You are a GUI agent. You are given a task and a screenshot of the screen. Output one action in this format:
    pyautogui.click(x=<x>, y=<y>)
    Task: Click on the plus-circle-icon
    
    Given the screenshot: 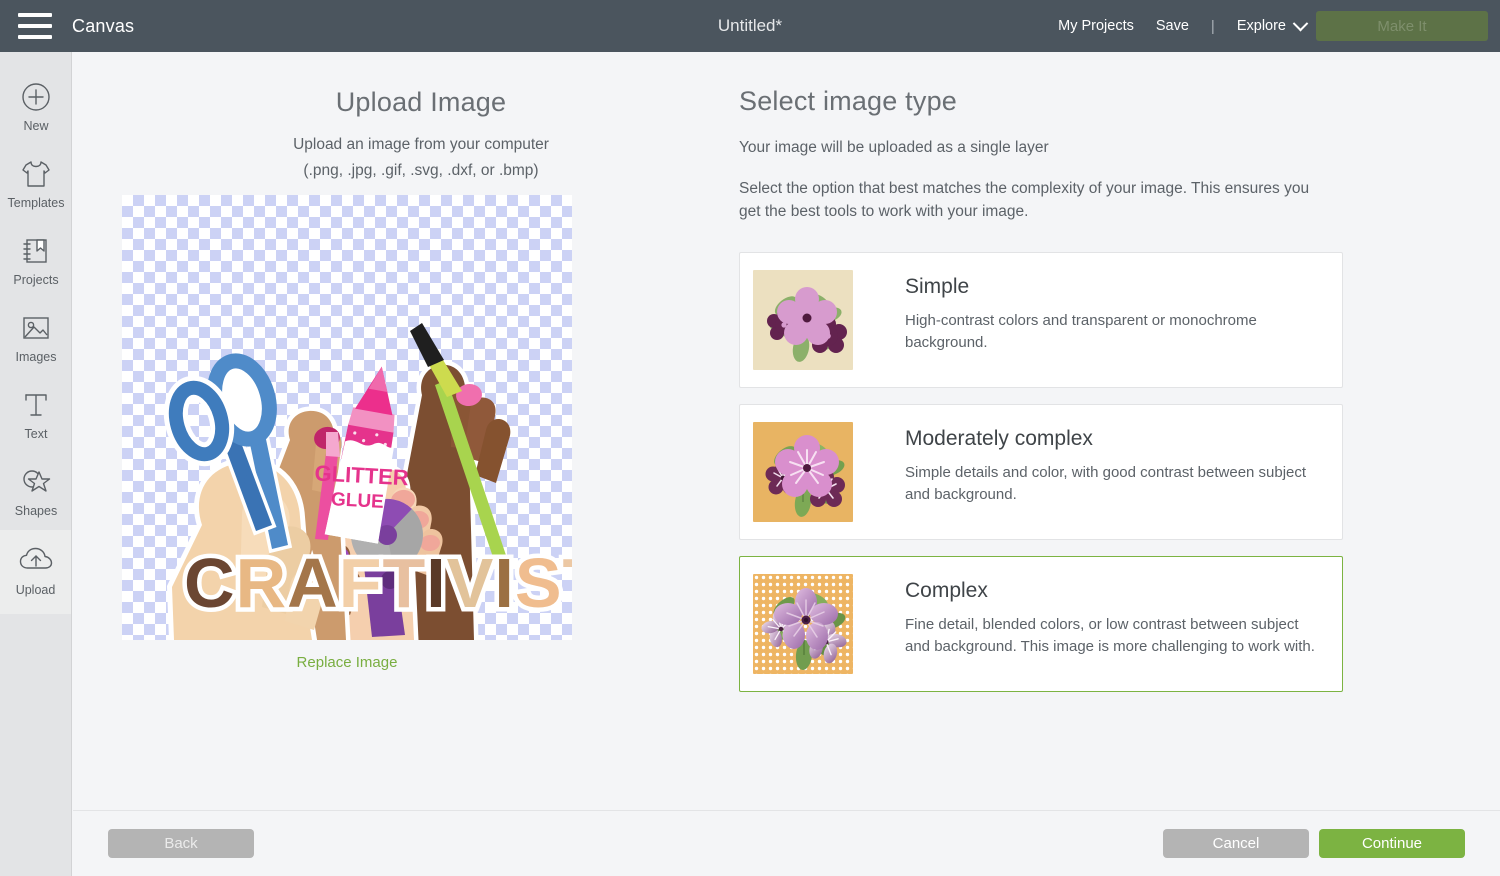 What is the action you would take?
    pyautogui.click(x=36, y=97)
    